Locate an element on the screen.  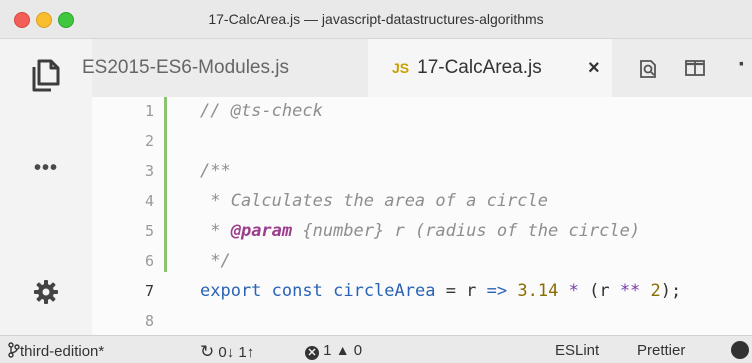
identifier-circle-area: circleArea is located at coordinates (384, 291).